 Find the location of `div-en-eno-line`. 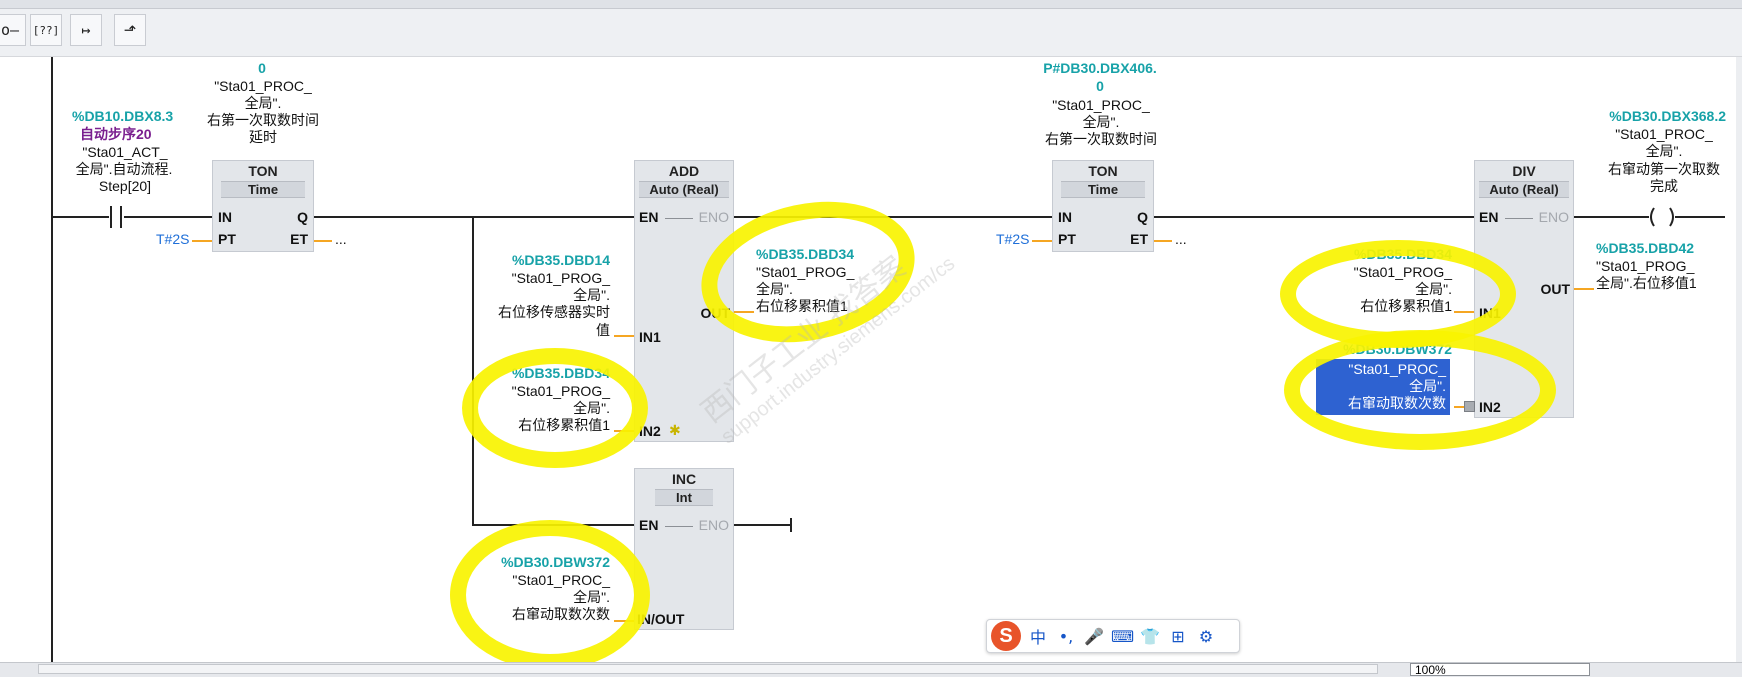

div-en-eno-line is located at coordinates (1519, 218).